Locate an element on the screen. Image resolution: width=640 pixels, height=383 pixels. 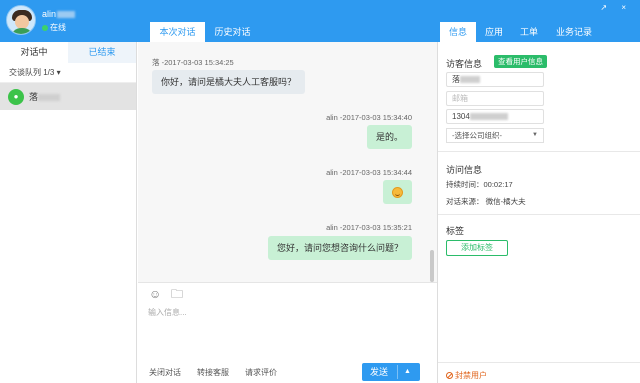
visitor-info-title: 访客信息 is located at coordinates (464, 64).